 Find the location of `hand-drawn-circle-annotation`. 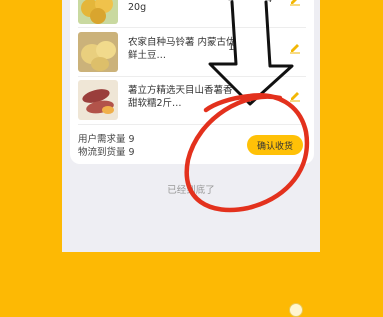

hand-drawn-circle-annotation is located at coordinates (247, 153).